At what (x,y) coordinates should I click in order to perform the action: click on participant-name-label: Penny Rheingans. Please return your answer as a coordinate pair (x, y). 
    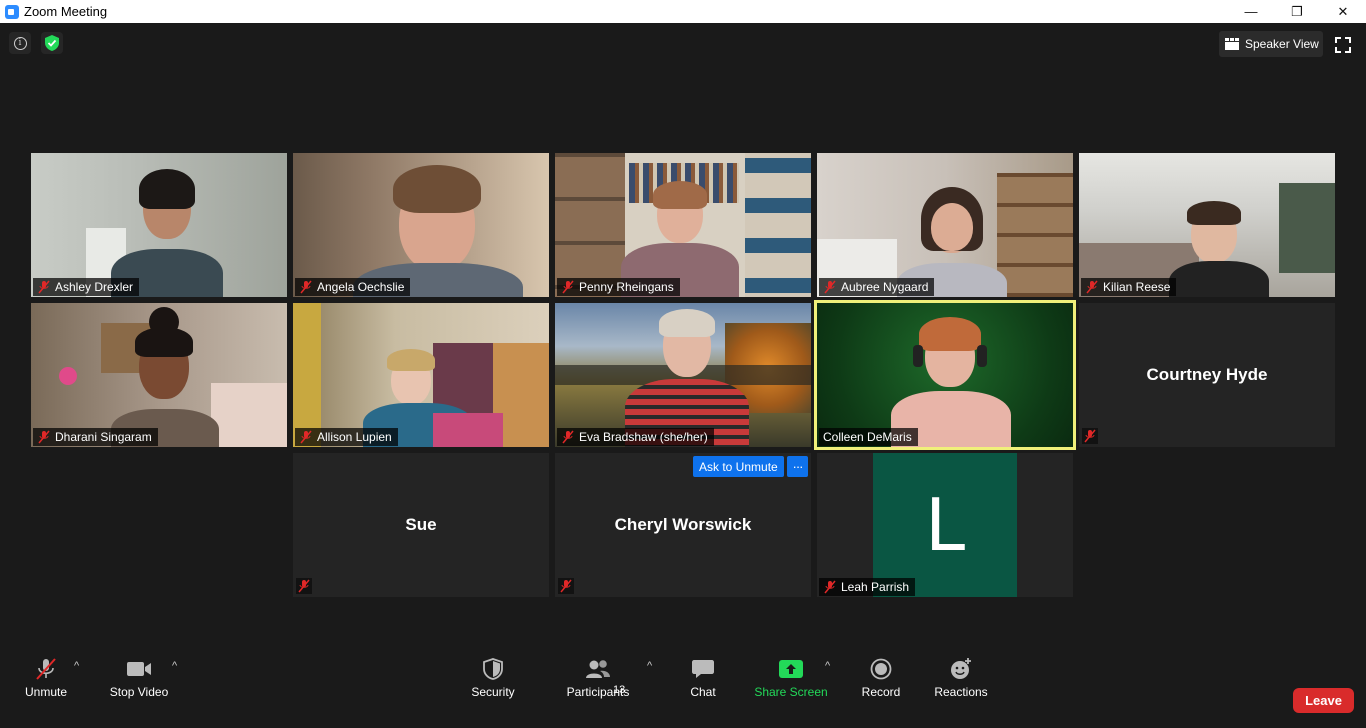
    Looking at the image, I should click on (618, 287).